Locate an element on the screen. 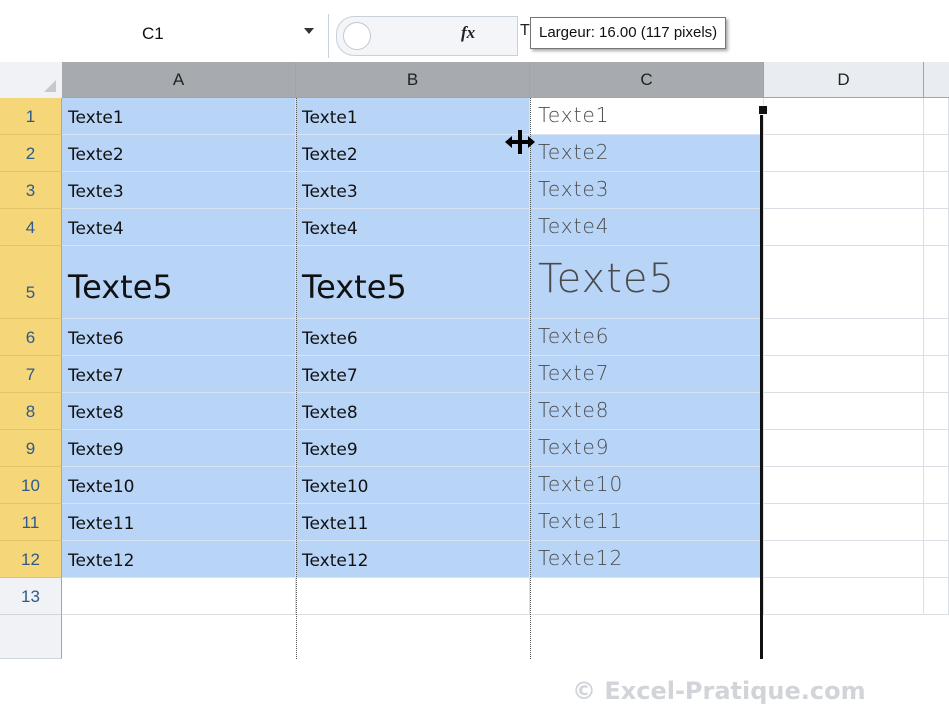 The width and height of the screenshot is (949, 705). cell-b7: Texte7 is located at coordinates (413, 374).